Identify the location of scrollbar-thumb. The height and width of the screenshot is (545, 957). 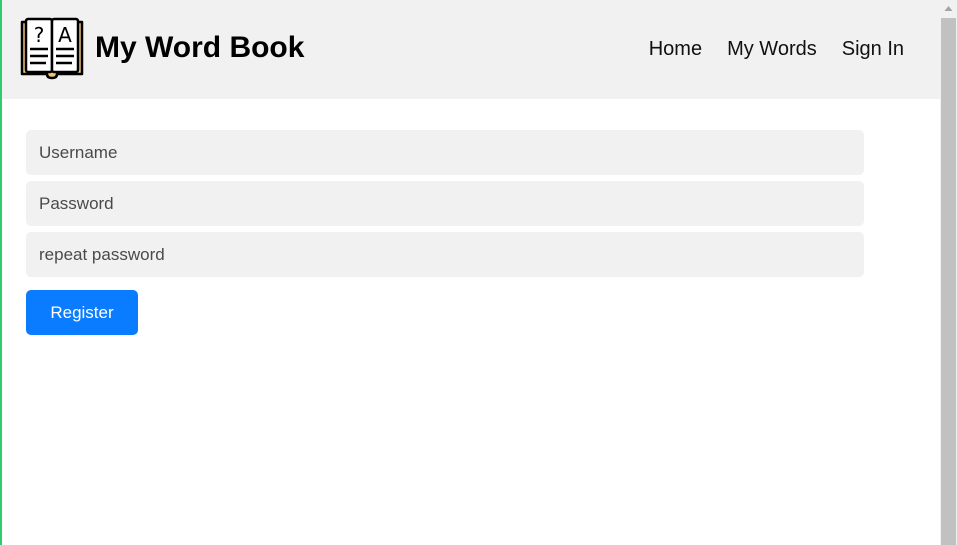
(948, 281).